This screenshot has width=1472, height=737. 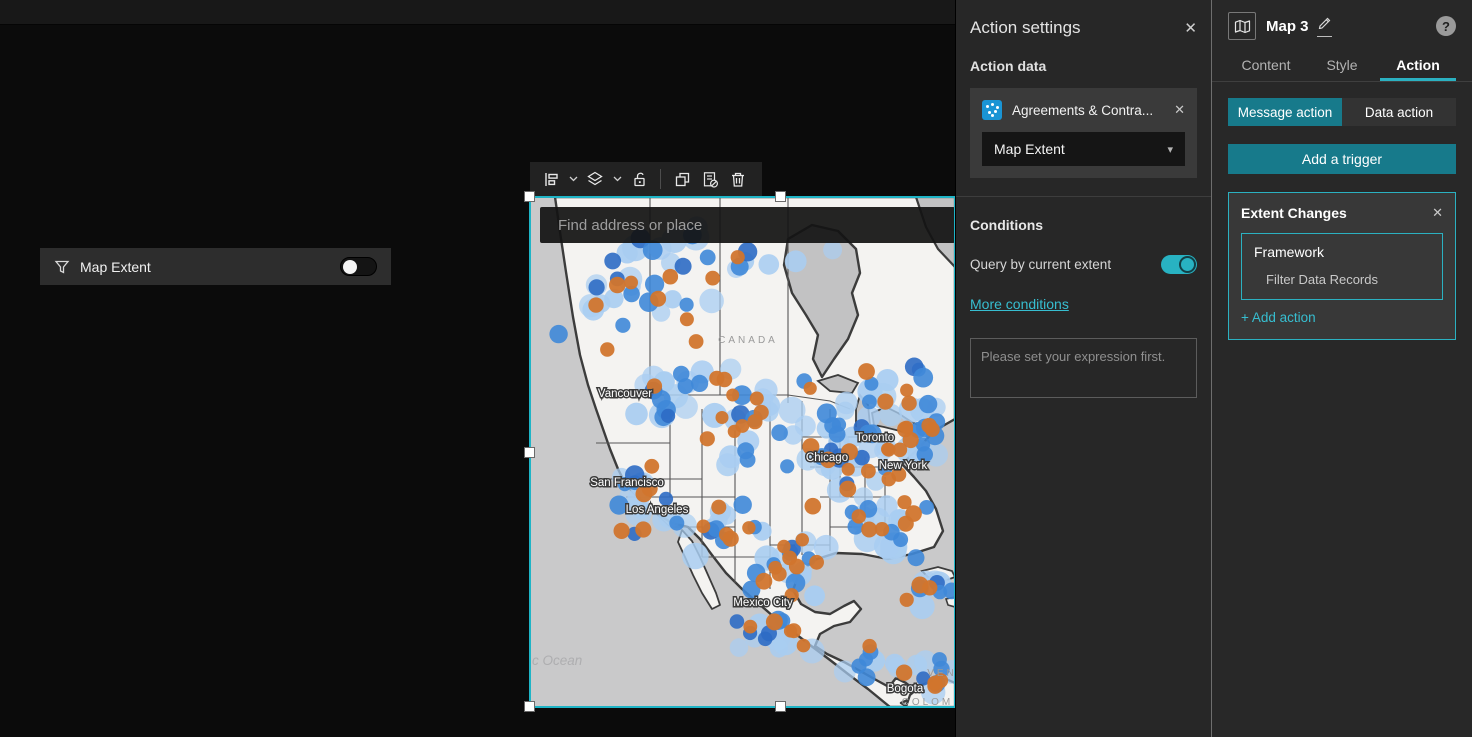 I want to click on remove-trigger-icon: ✕, so click(x=1437, y=213).